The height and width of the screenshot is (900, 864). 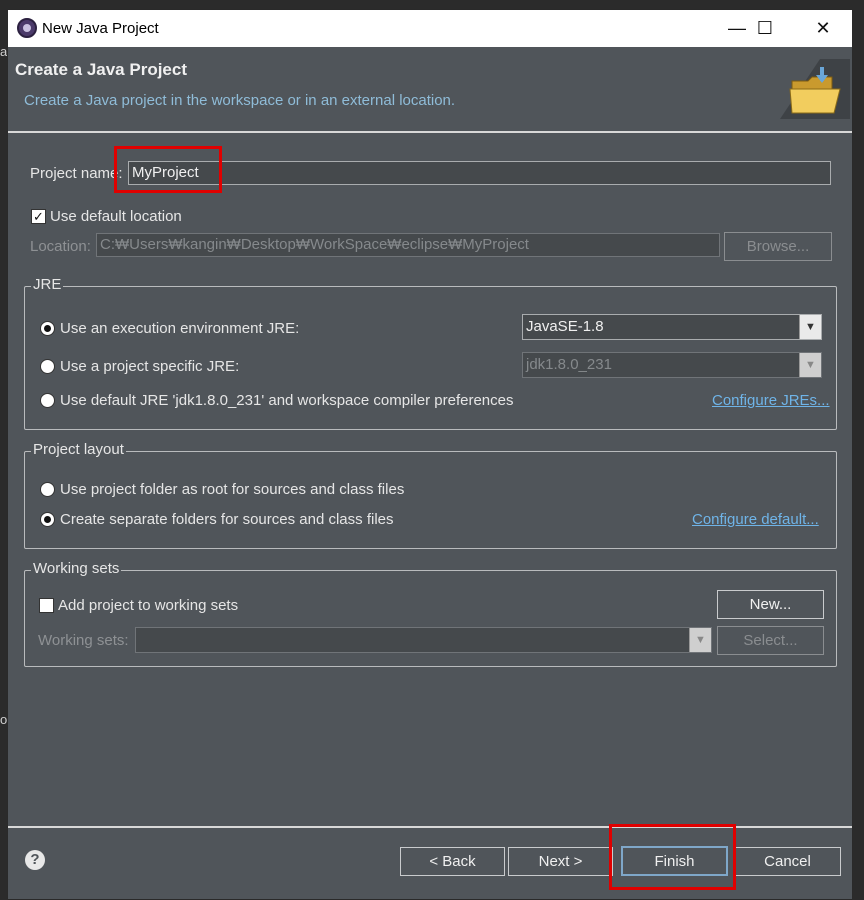 I want to click on jre-option-label: Use an execution environment JRE:, so click(x=180, y=328).